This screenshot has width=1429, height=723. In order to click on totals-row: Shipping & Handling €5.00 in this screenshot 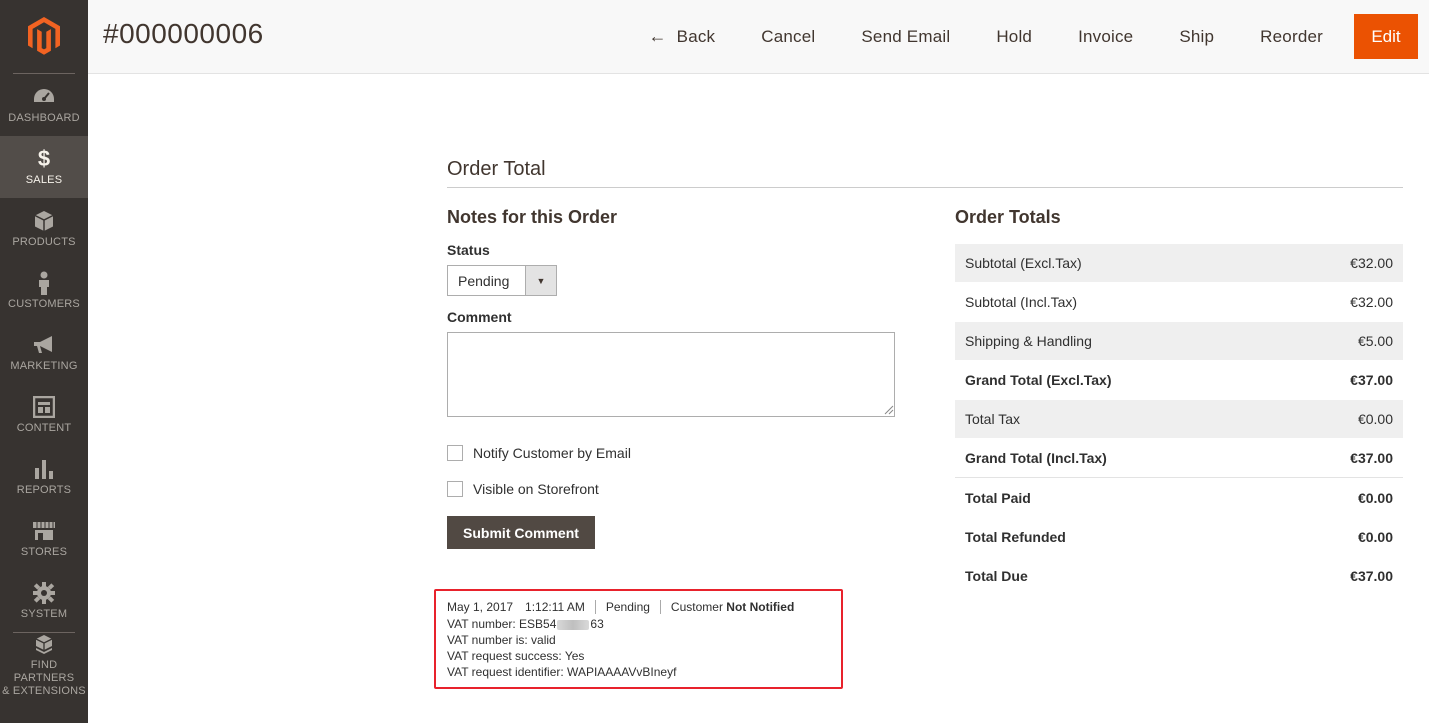, I will do `click(1179, 341)`.